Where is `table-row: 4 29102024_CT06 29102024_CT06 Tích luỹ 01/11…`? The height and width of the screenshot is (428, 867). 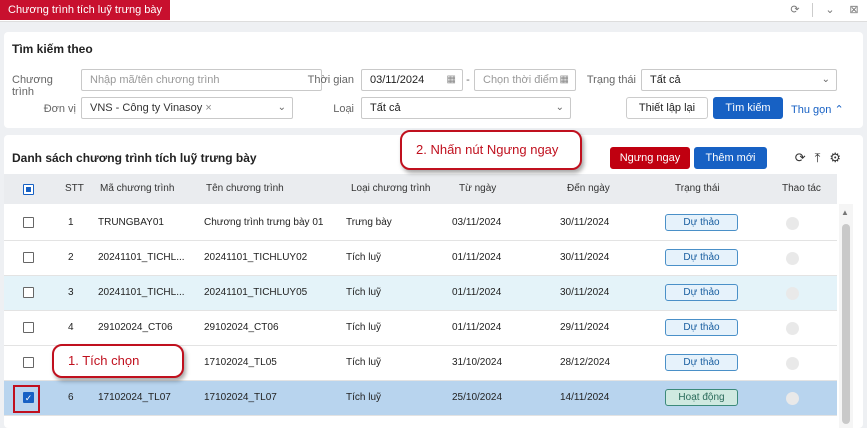
table-row: 4 29102024_CT06 29102024_CT06 Tích luỹ 01/11… is located at coordinates (420, 328).